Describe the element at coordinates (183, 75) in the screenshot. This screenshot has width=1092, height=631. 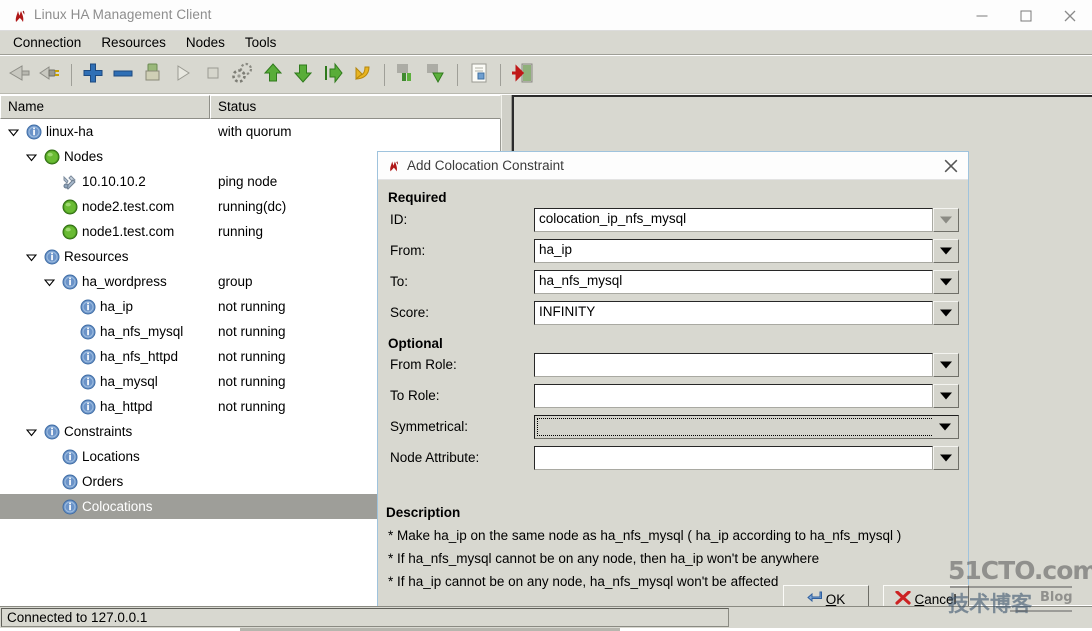
I see `toolbar-start-button` at that location.